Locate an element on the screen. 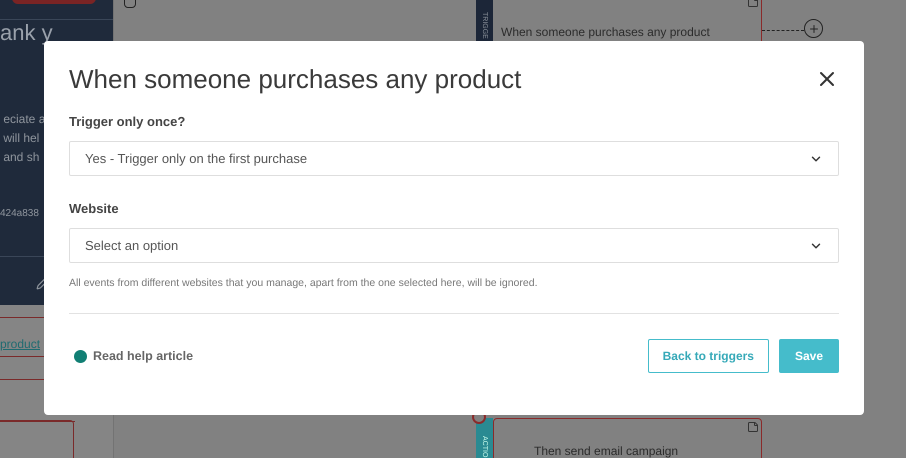 The height and width of the screenshot is (458, 906). help-link: Read help article is located at coordinates (134, 356).